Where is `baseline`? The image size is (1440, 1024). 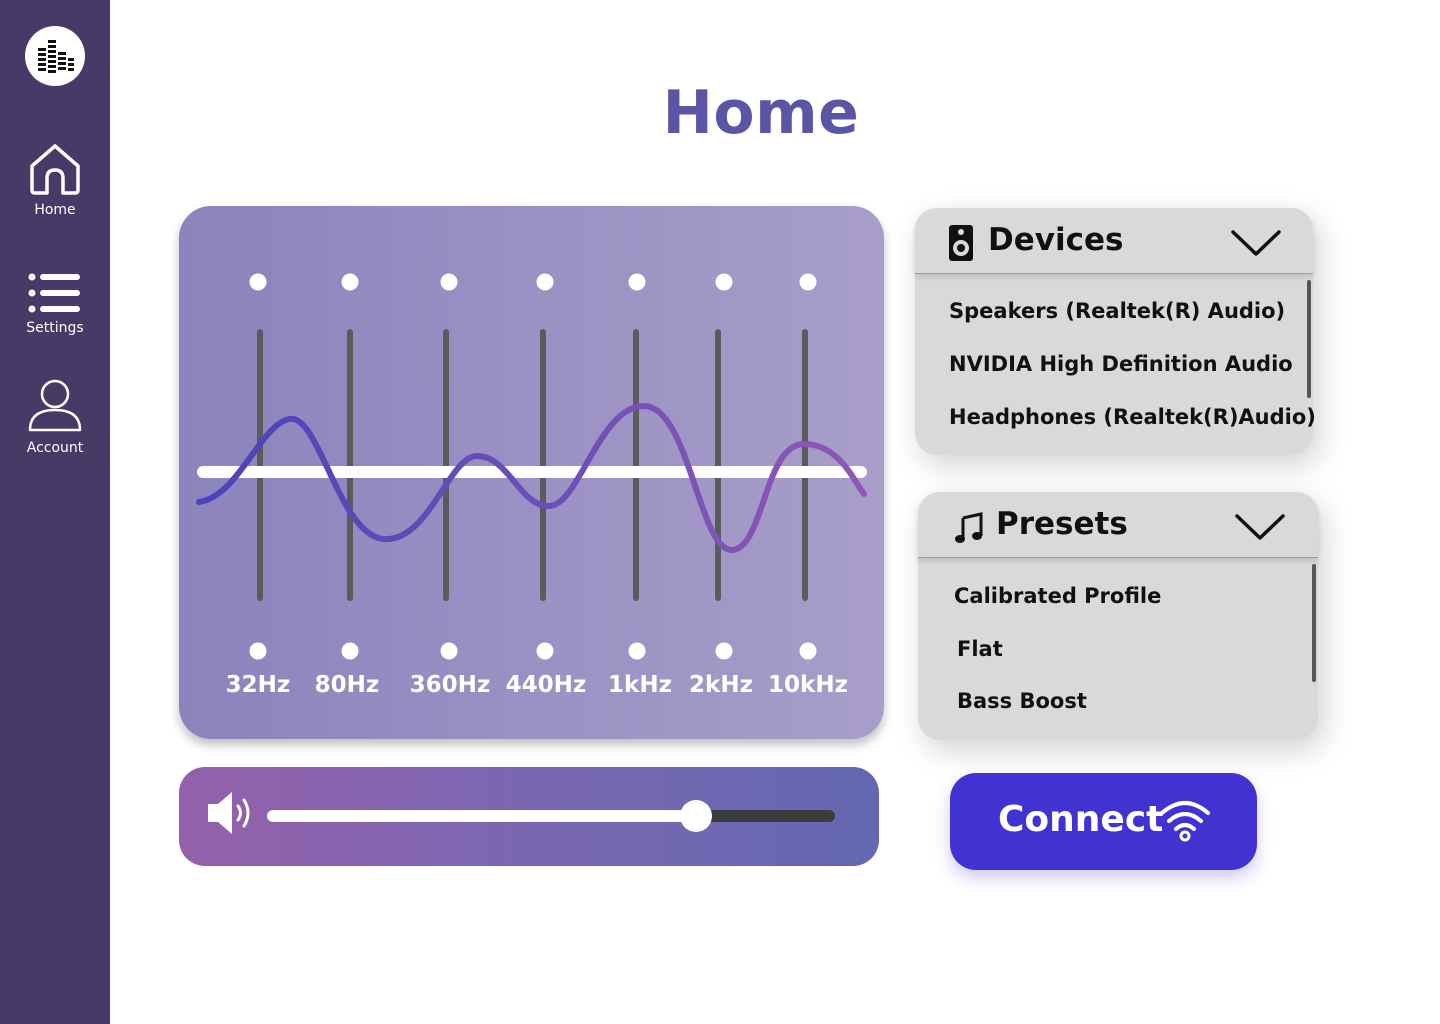
baseline is located at coordinates (532, 472).